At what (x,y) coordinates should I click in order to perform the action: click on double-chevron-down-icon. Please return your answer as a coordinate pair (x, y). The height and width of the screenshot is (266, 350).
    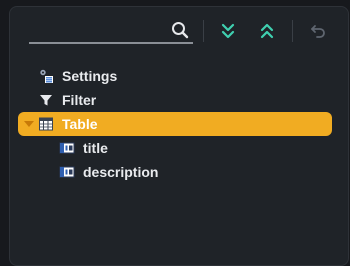
    Looking at the image, I should click on (228, 31).